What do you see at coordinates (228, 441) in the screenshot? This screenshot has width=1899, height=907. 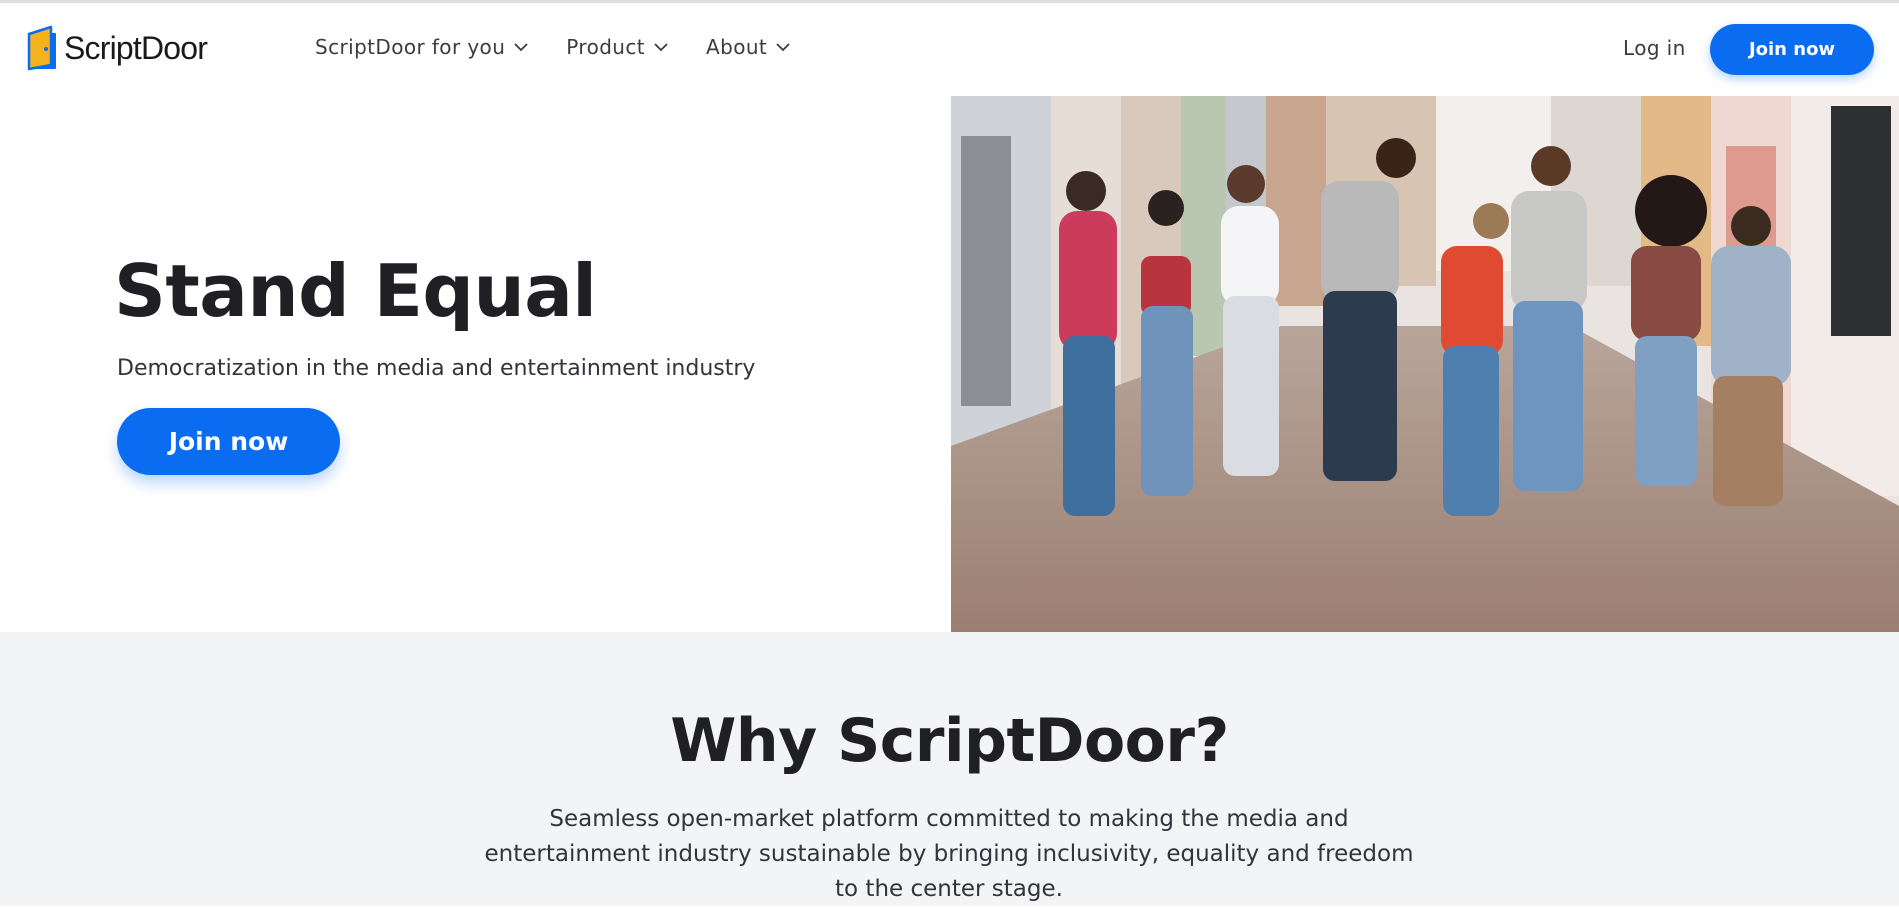 I see `join-now-hero-button: Join now` at bounding box center [228, 441].